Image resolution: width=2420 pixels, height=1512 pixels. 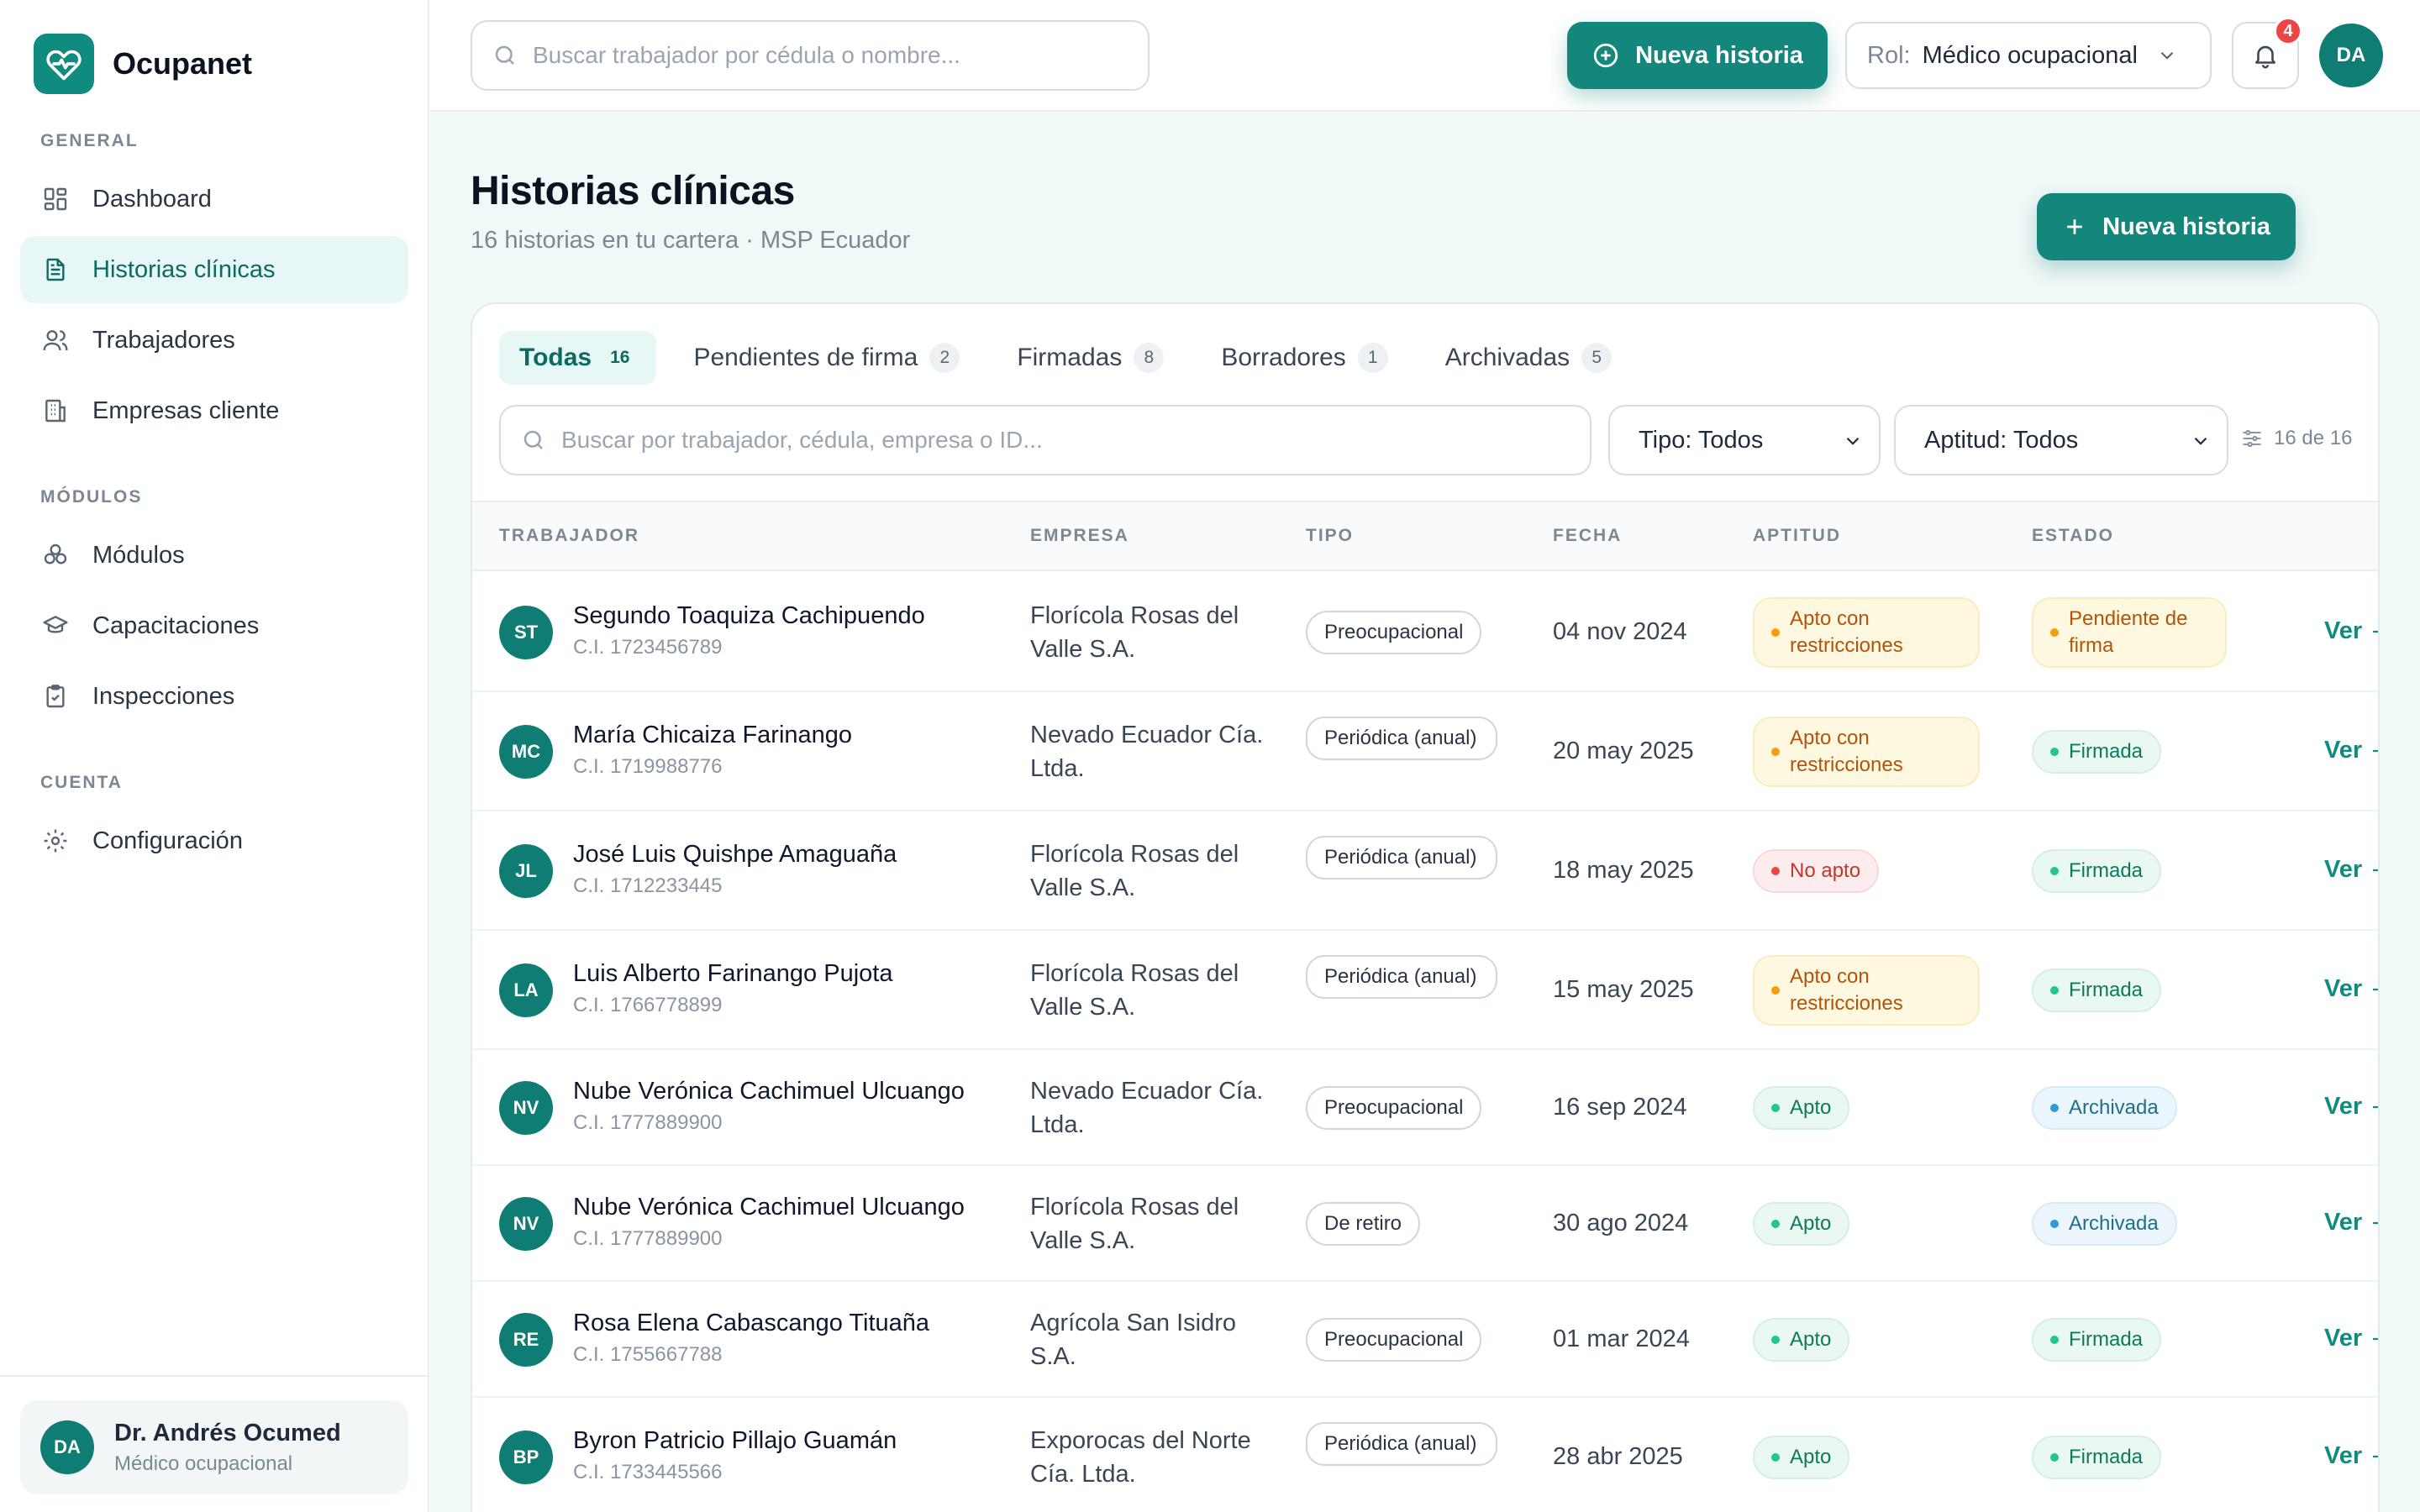 I want to click on tab-archivadas: Archivadas 5, so click(x=1528, y=358).